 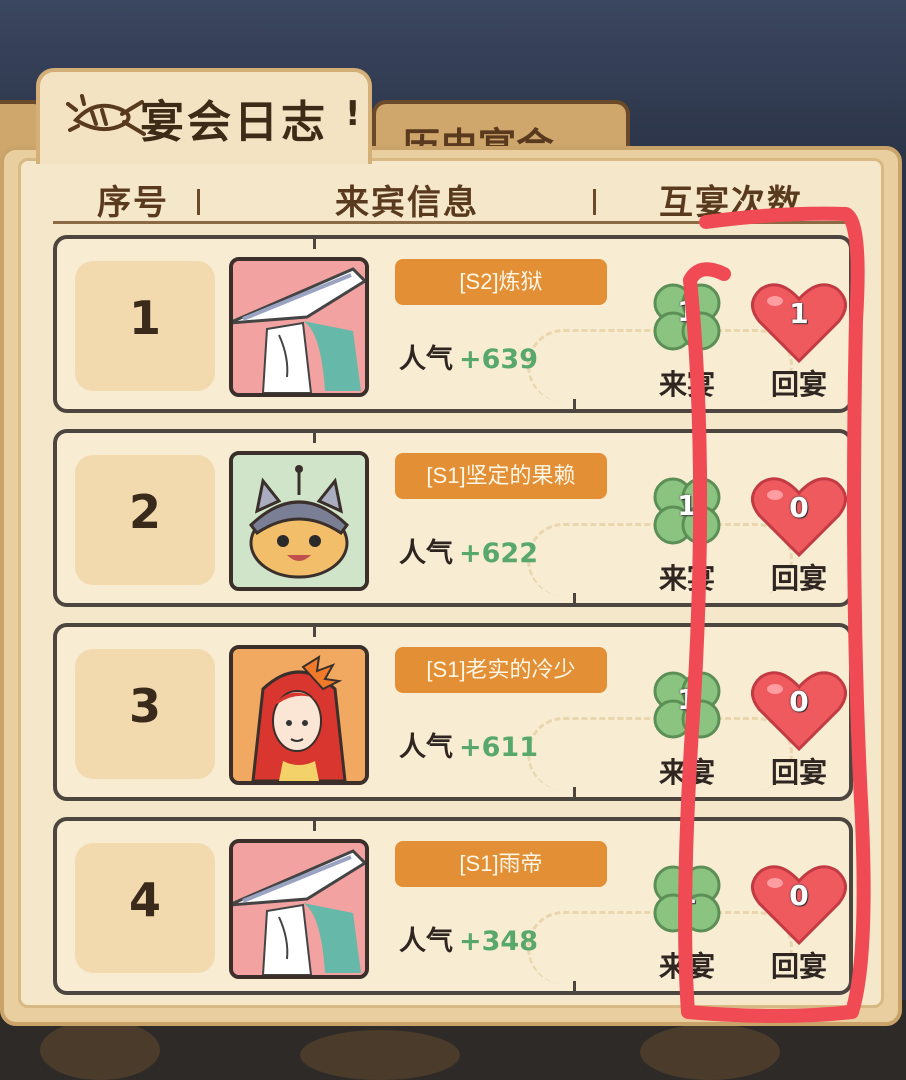 What do you see at coordinates (453, 518) in the screenshot?
I see `table-row: 2 [S1]坚定的果赖 人气 +622 1 来宴 0 回宴` at bounding box center [453, 518].